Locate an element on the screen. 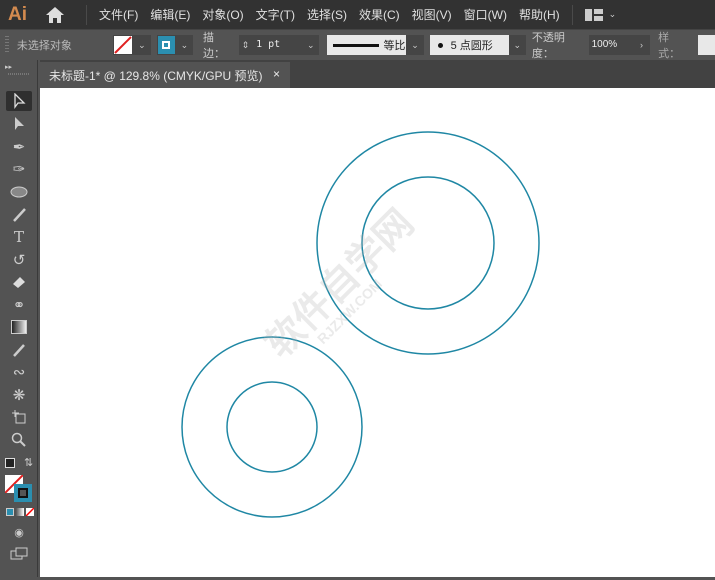 This screenshot has height=580, width=715. fill-dropdown: ⌄ is located at coordinates (142, 45).